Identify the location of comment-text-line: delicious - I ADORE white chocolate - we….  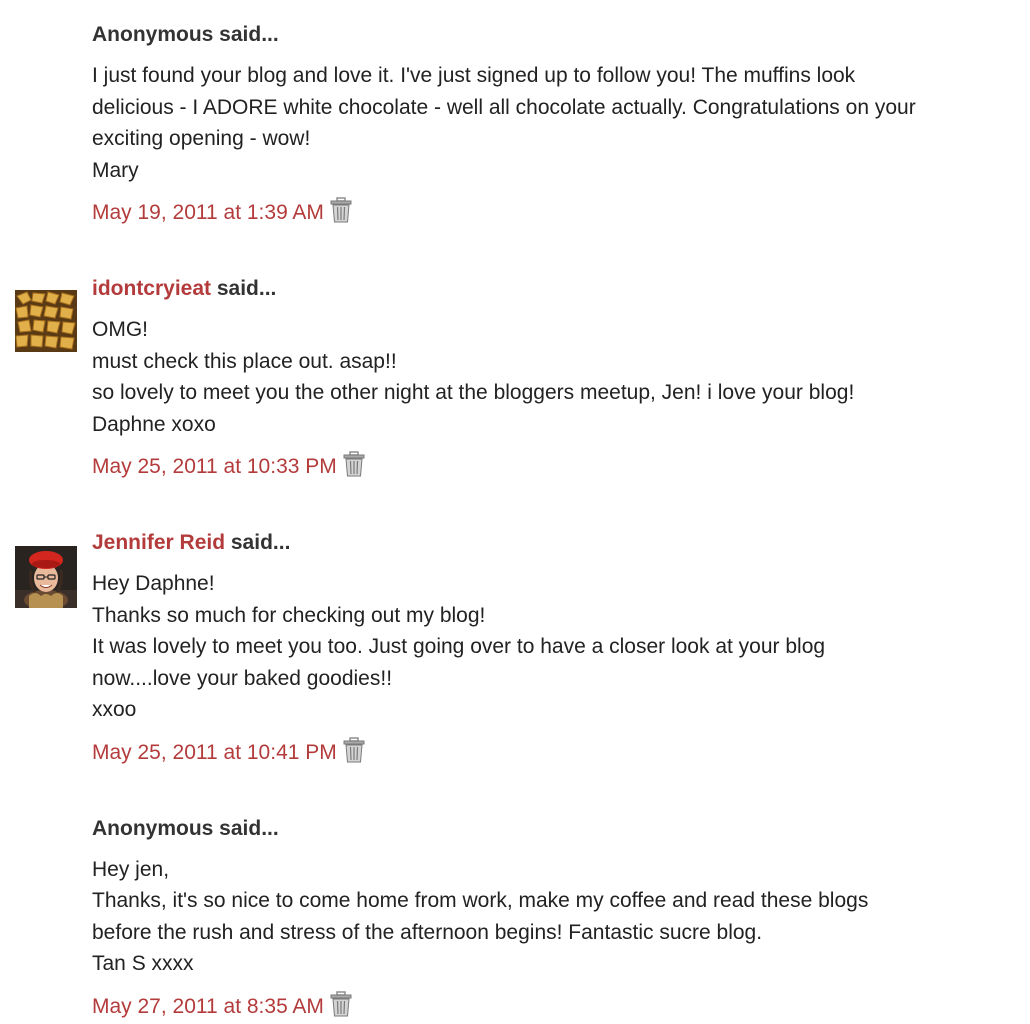
(504, 107).